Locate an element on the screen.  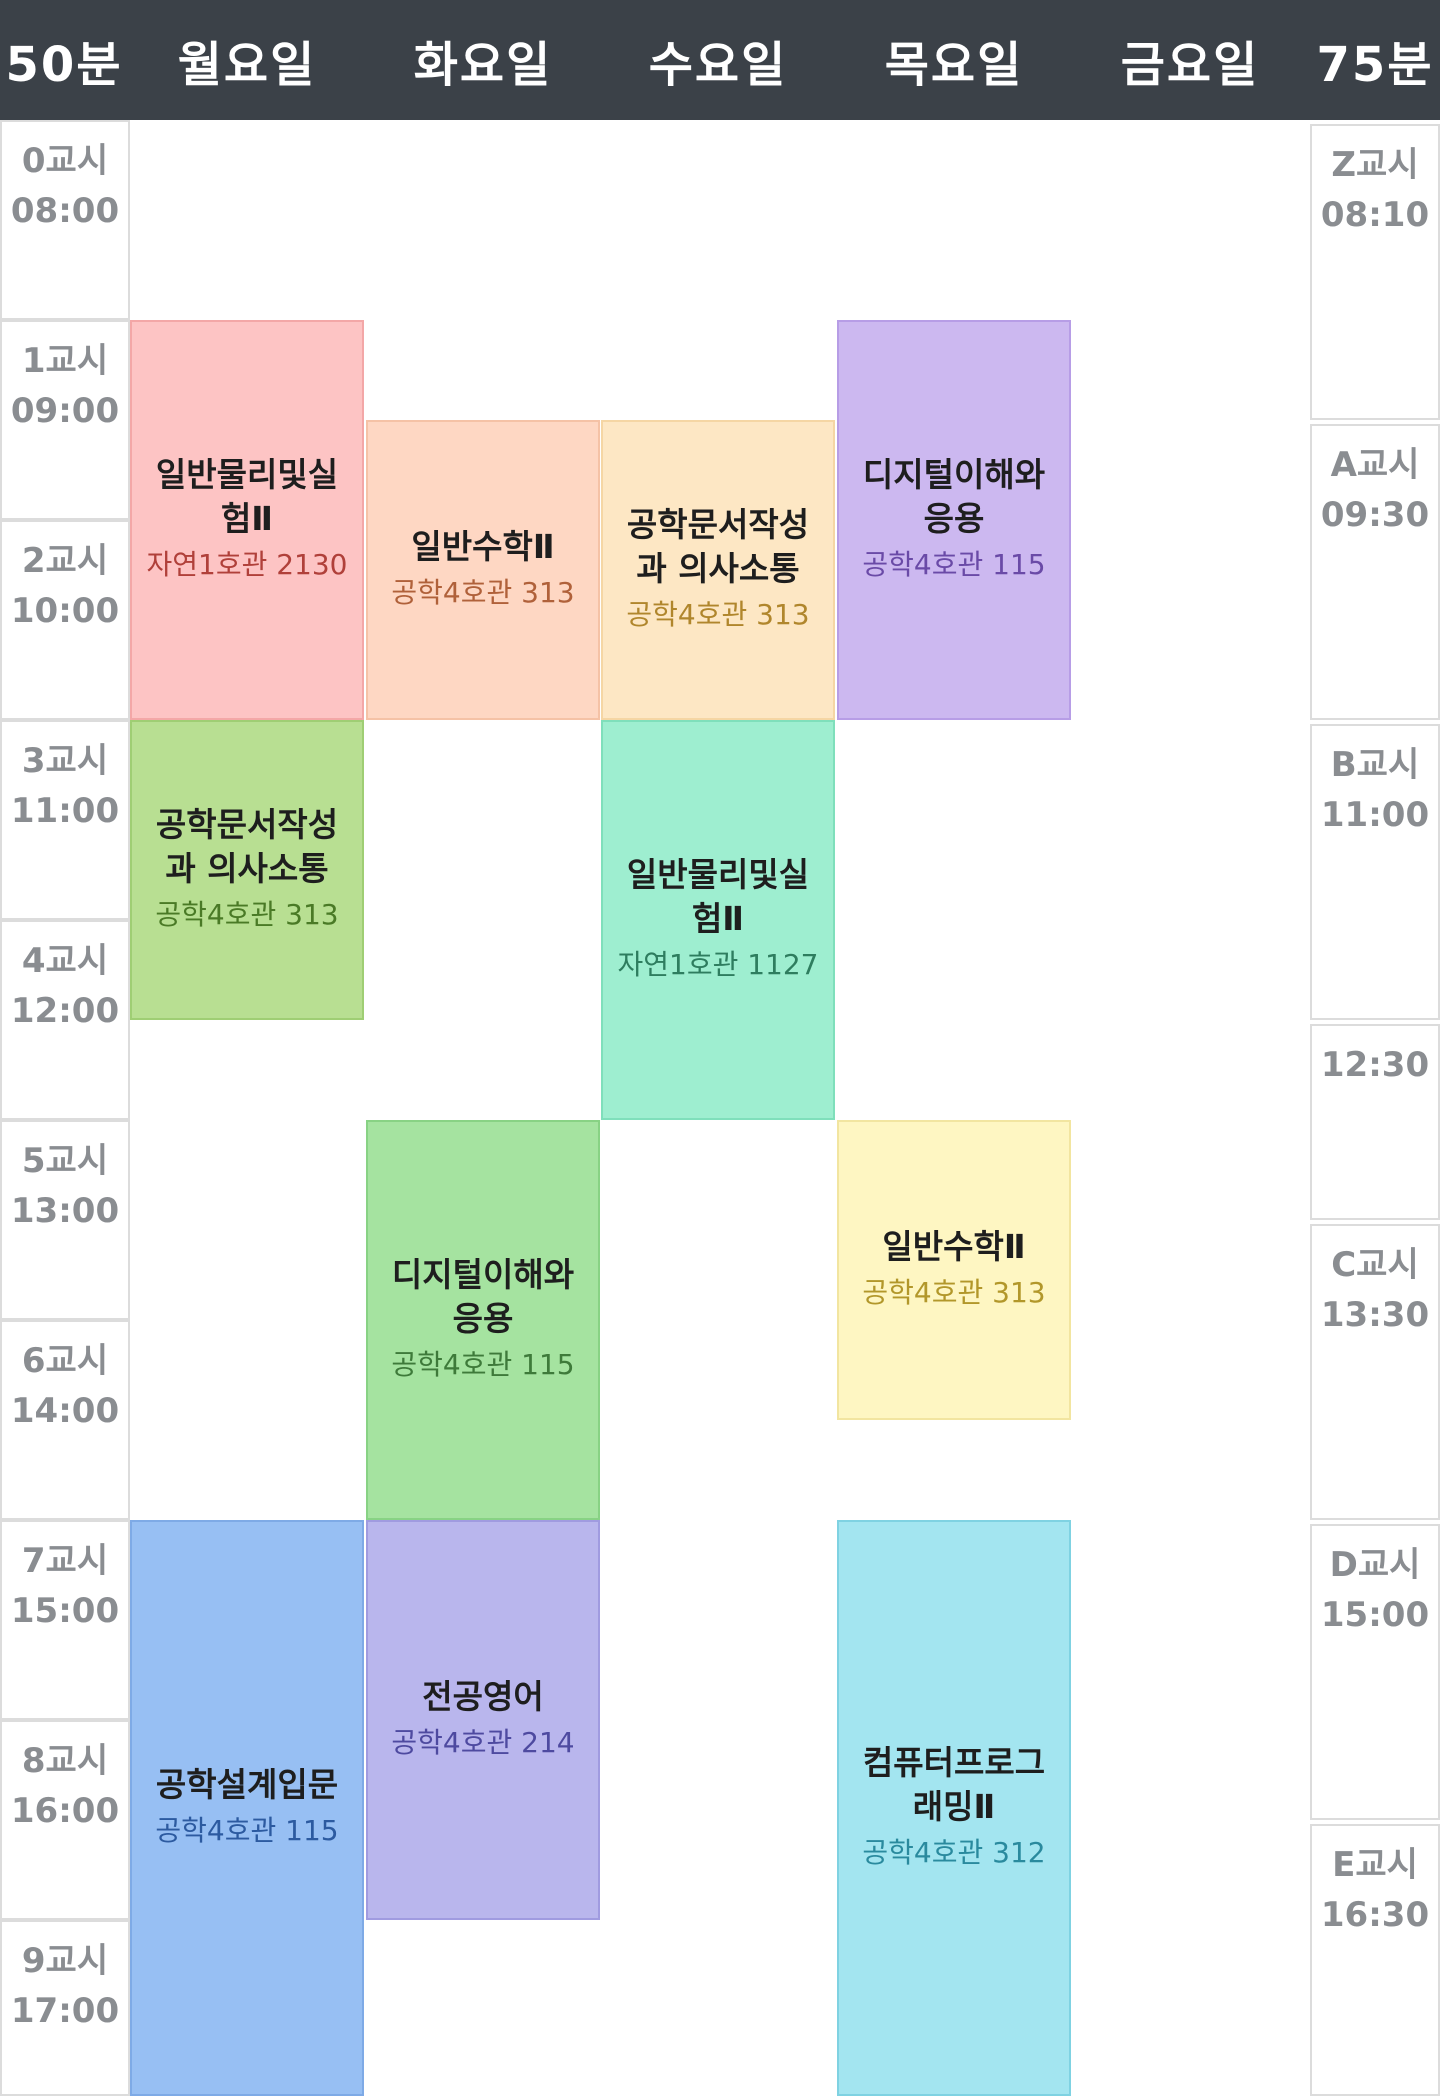
course-block: 공학설계입문공학4호관 115 is located at coordinates (247, 1808).